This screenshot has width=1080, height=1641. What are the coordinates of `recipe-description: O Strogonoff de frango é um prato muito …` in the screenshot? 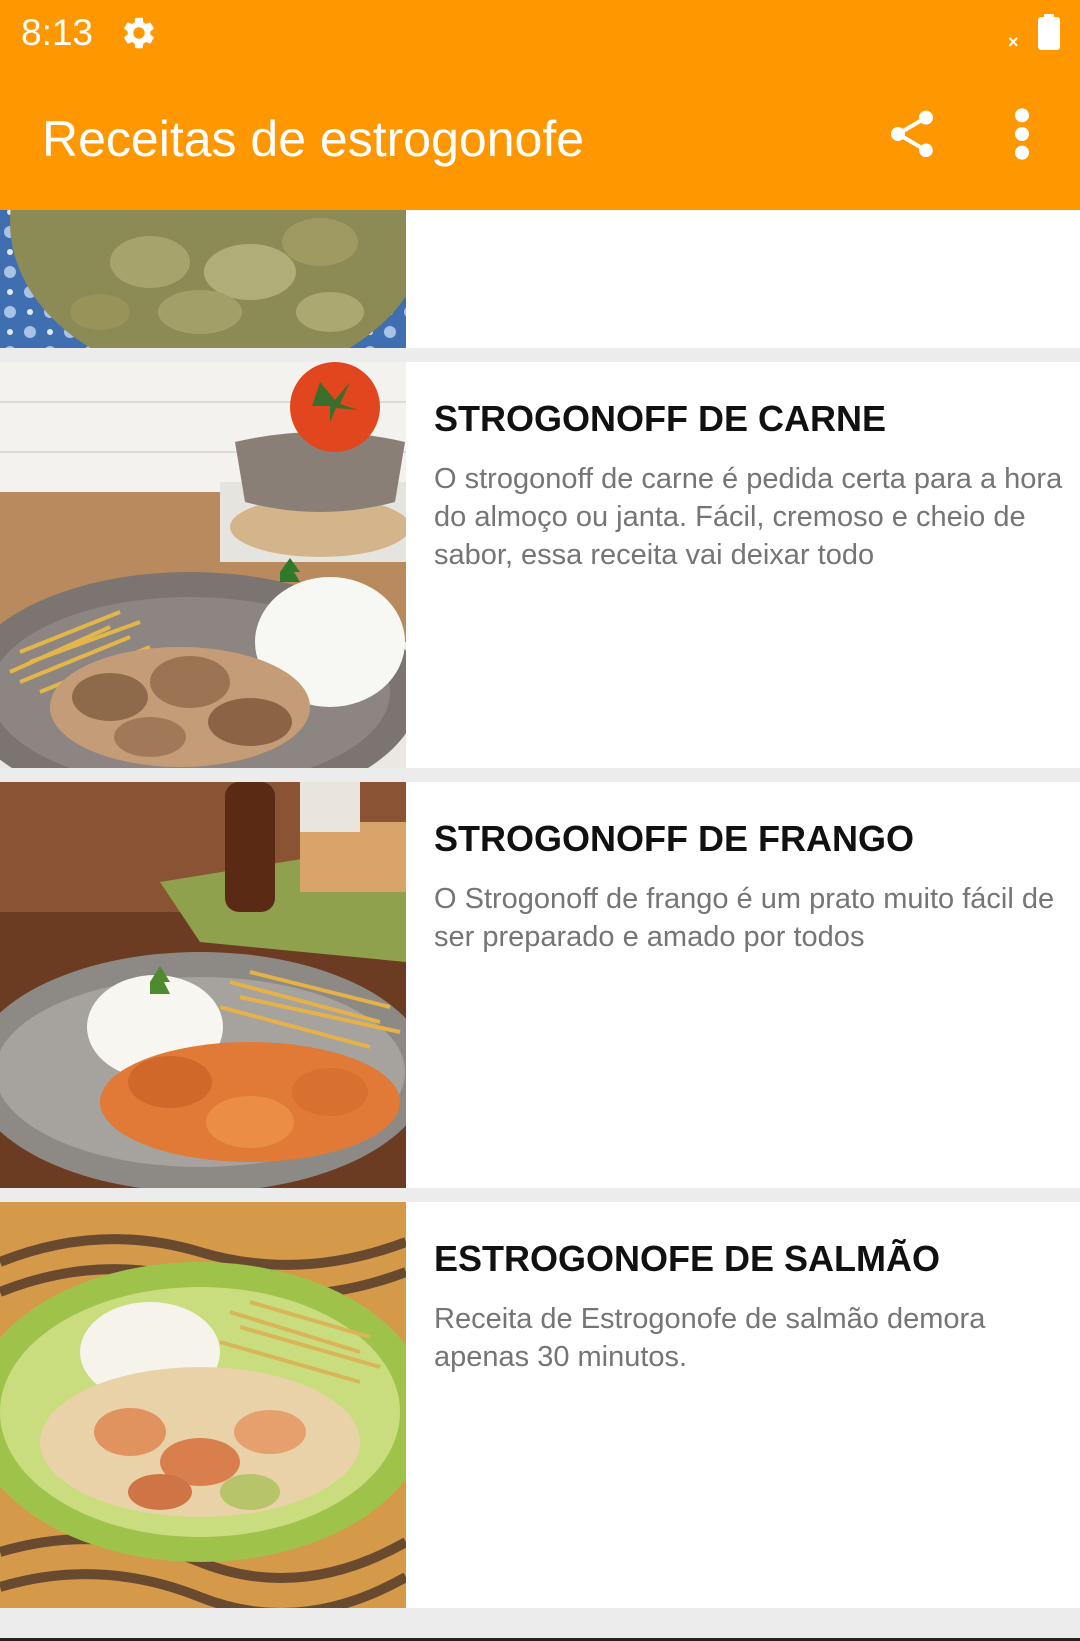 It's located at (744, 918).